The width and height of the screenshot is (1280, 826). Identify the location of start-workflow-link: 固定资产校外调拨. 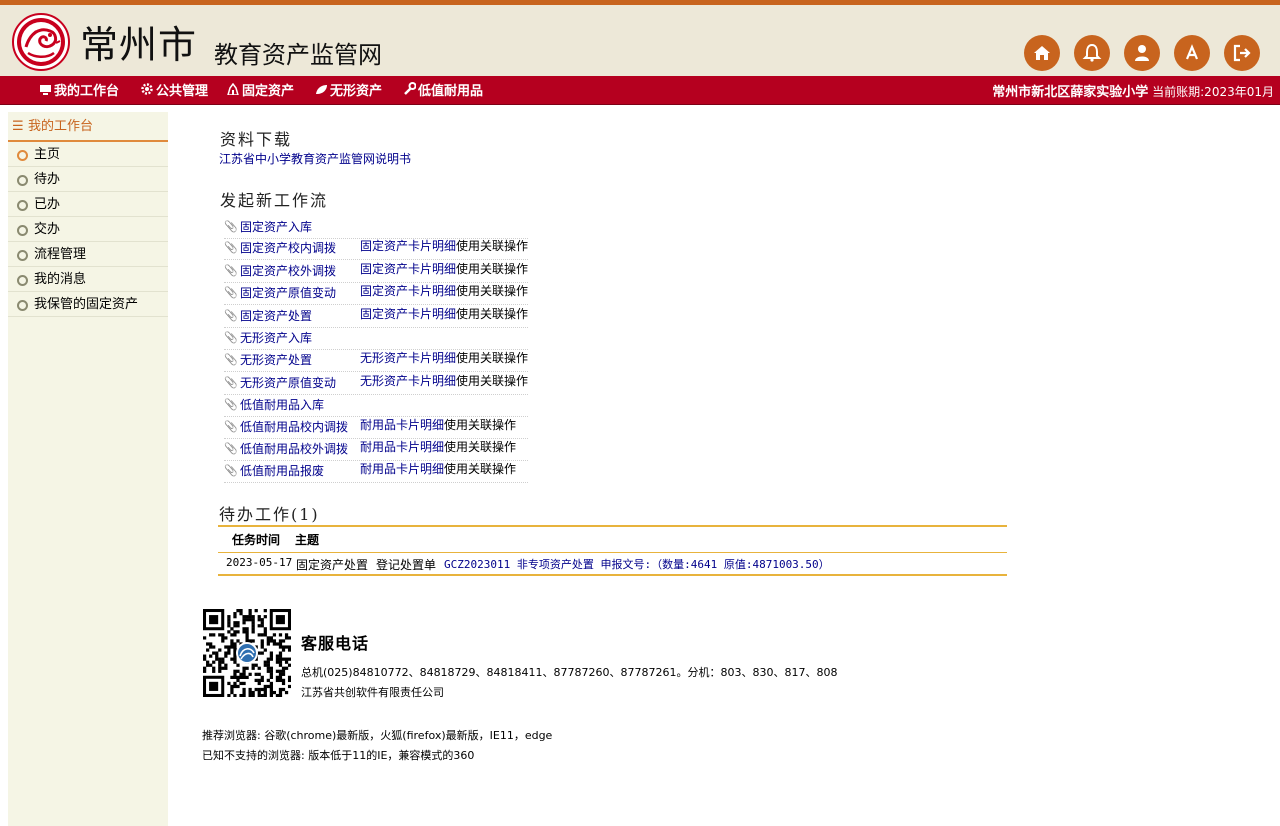
(288, 271).